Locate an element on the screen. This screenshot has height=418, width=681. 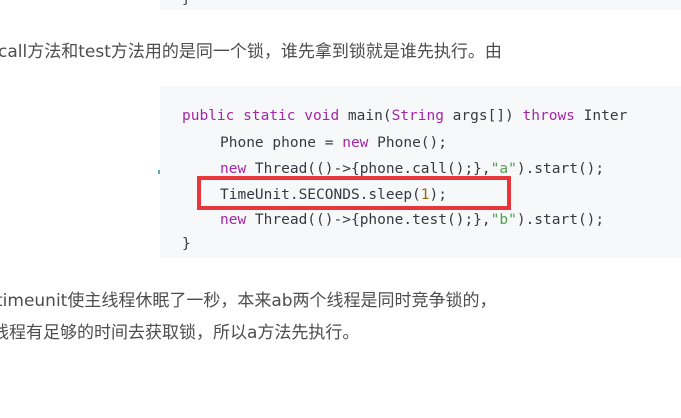
code-line-phone-decl: Phone phone = new Phone(); is located at coordinates (333, 143).